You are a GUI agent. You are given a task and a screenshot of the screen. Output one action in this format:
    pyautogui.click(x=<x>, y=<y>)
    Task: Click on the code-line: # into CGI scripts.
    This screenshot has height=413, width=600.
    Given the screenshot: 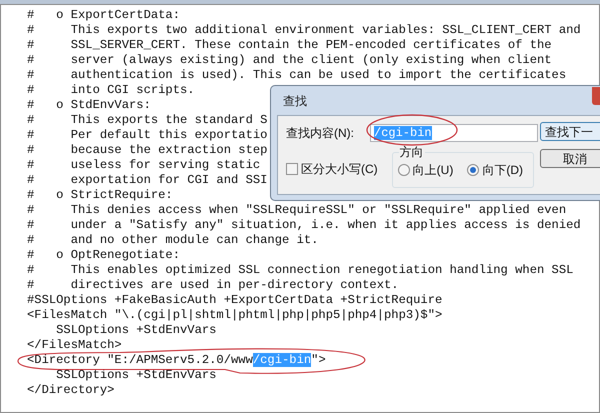 What is the action you would take?
    pyautogui.click(x=111, y=90)
    